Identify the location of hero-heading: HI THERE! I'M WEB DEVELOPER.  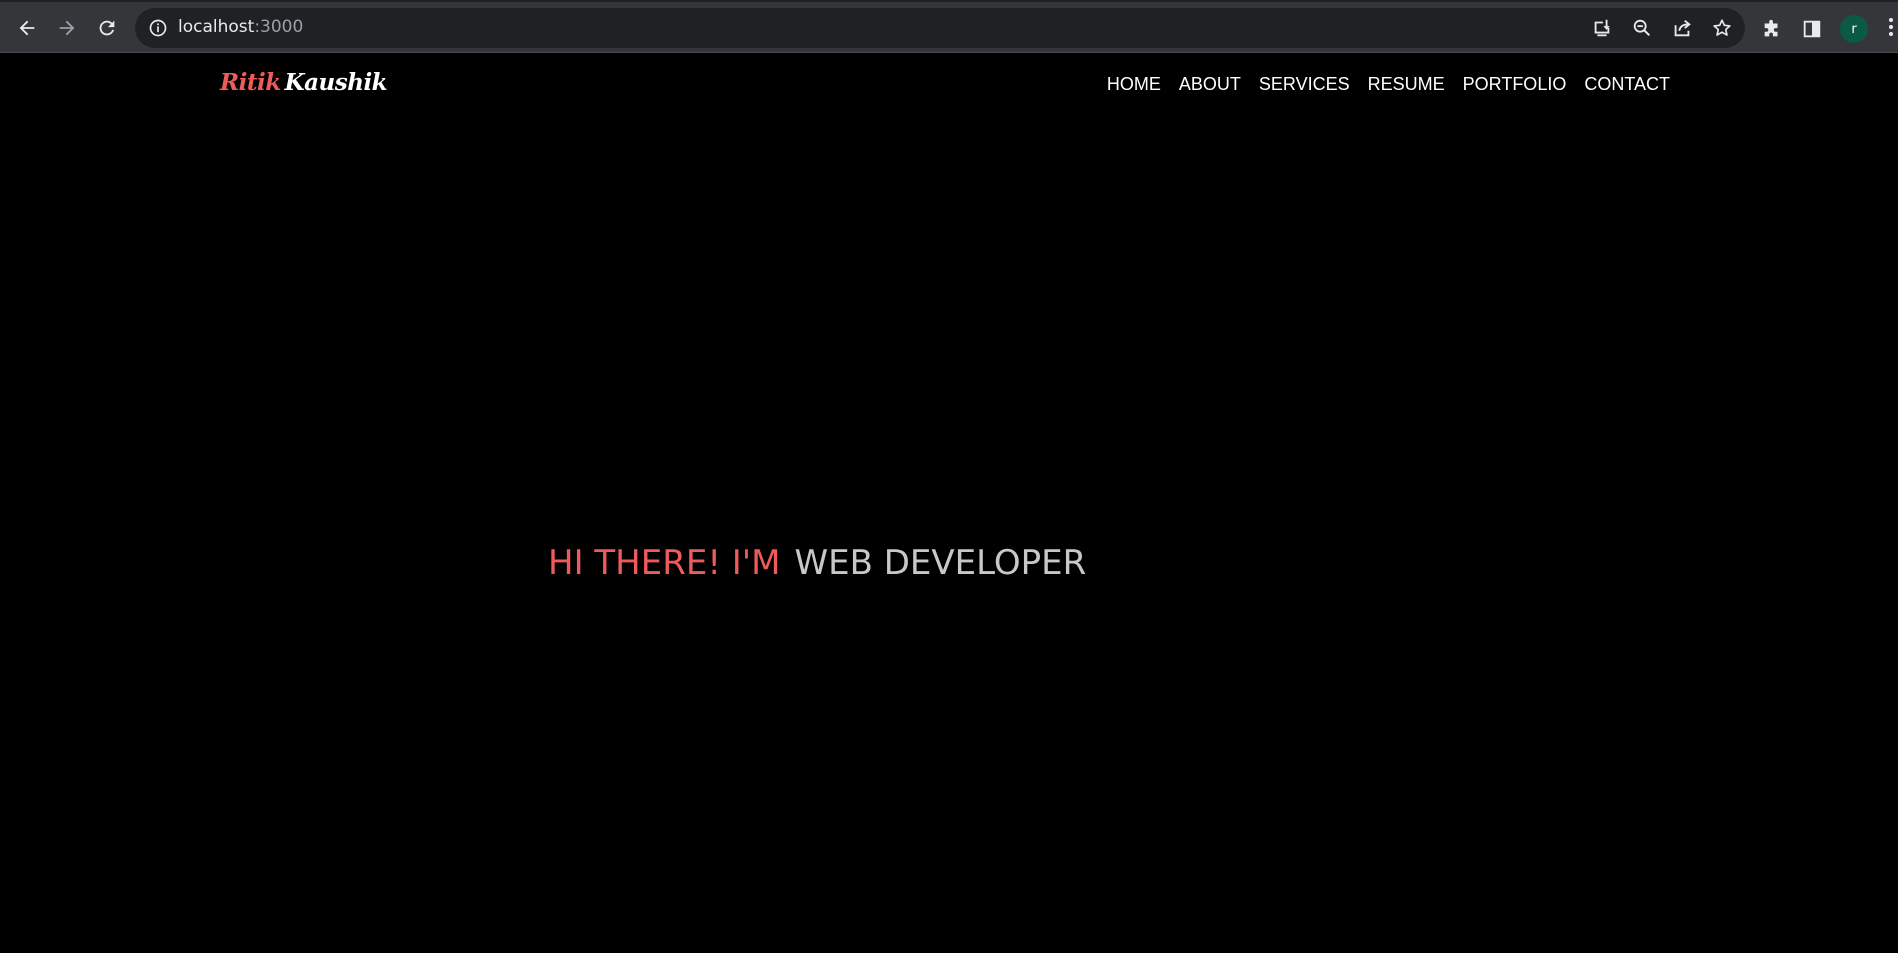
(817, 563).